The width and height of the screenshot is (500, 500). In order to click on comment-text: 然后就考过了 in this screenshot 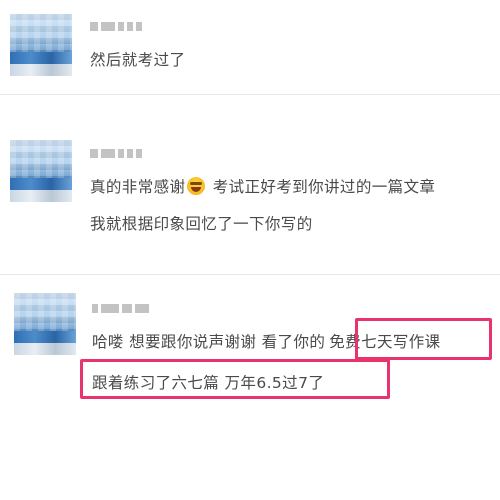, I will do `click(138, 60)`.